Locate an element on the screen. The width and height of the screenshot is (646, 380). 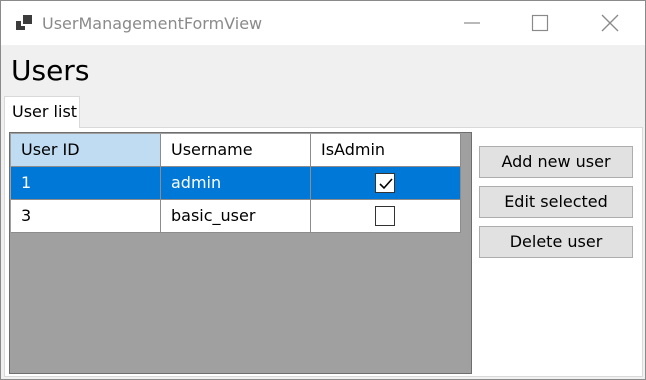
app-icon is located at coordinates (26, 23).